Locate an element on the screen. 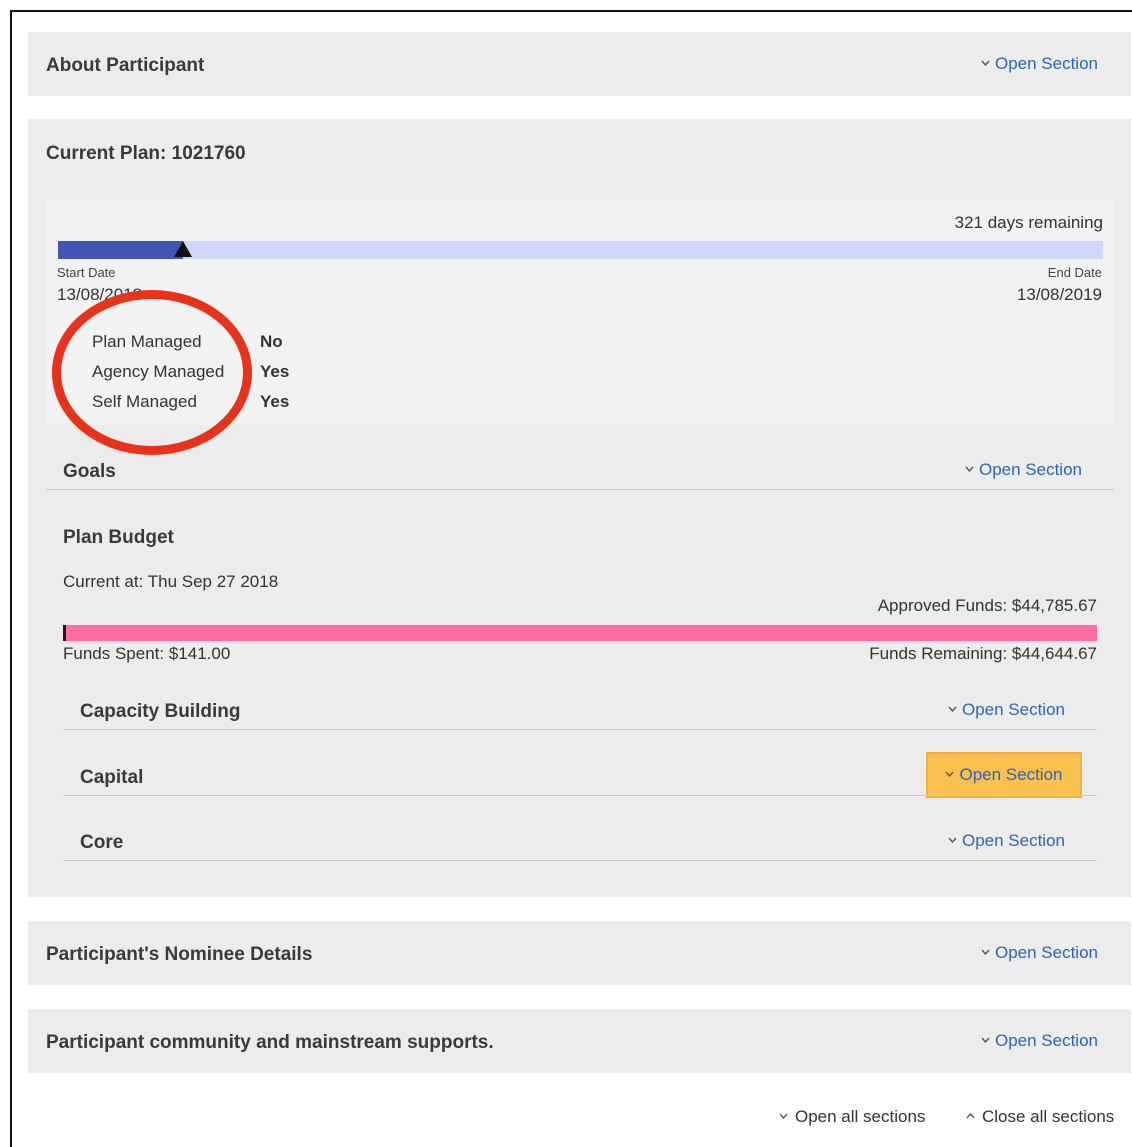 This screenshot has width=1132, height=1147. plan-managed-value: No is located at coordinates (271, 341).